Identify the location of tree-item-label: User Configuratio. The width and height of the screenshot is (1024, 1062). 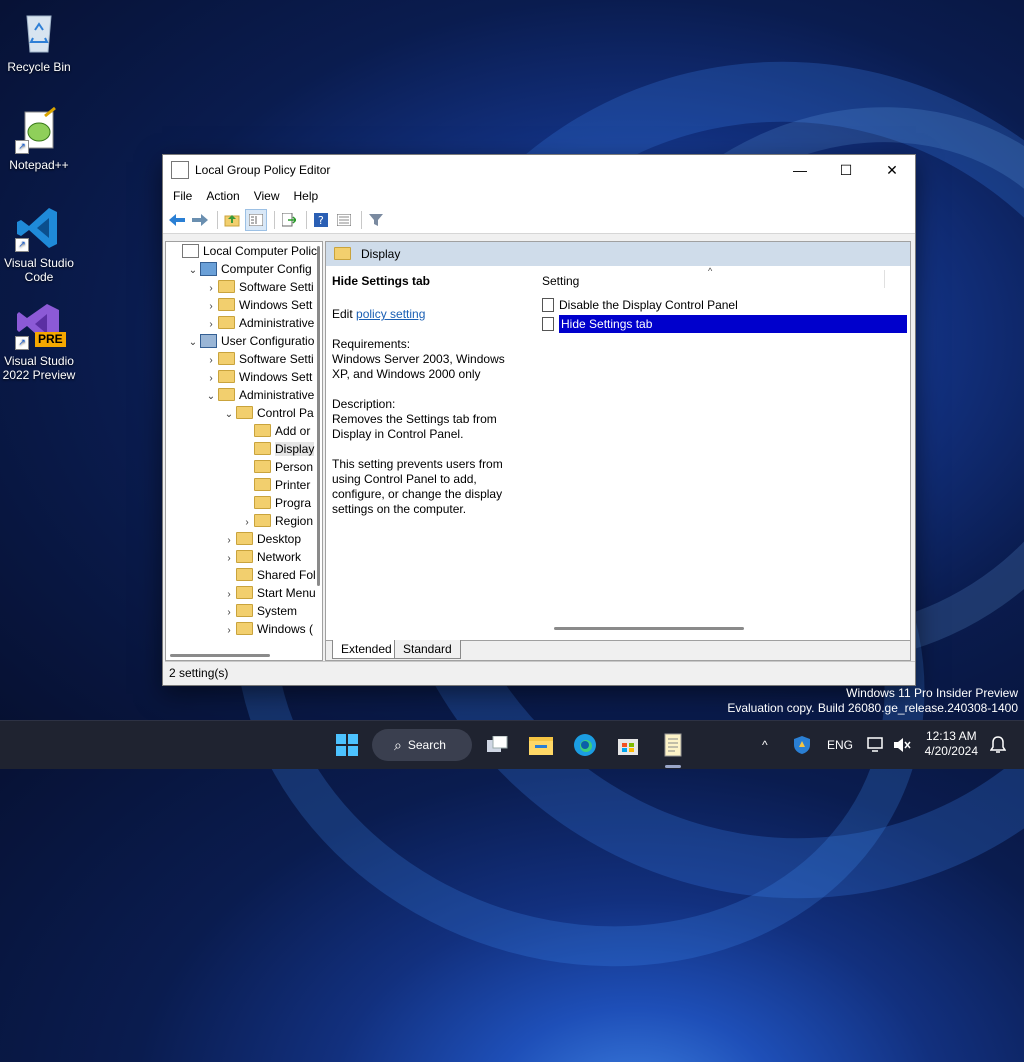
(268, 341).